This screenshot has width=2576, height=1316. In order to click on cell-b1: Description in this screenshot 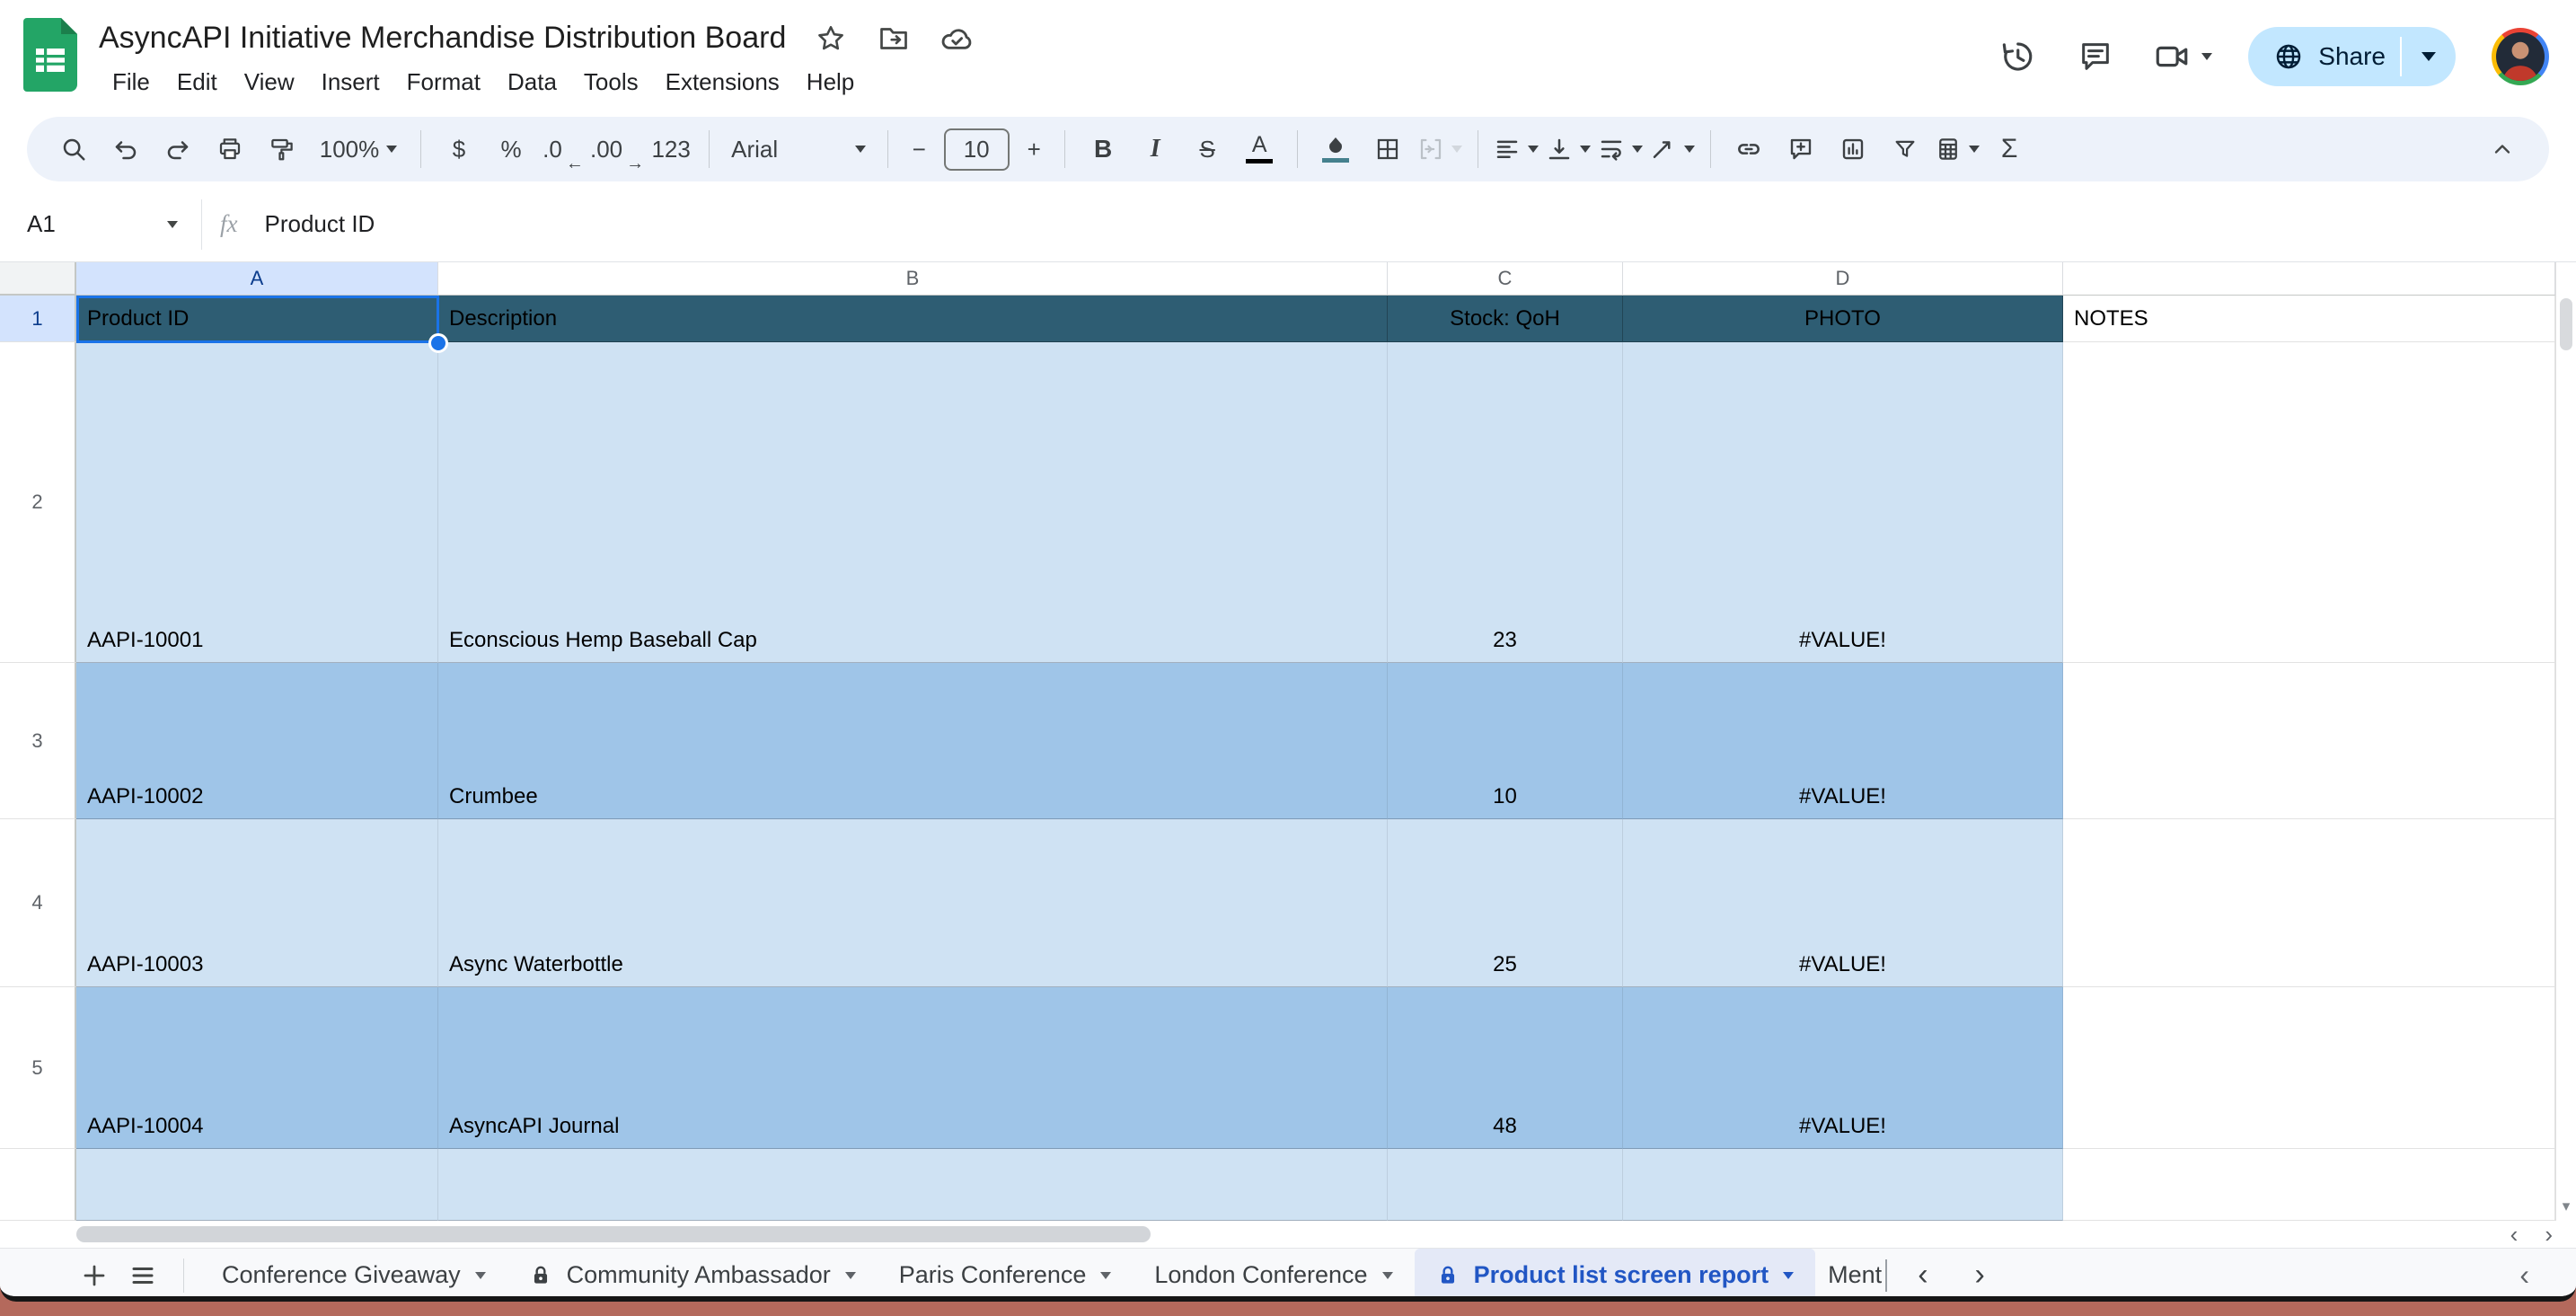, I will do `click(913, 319)`.